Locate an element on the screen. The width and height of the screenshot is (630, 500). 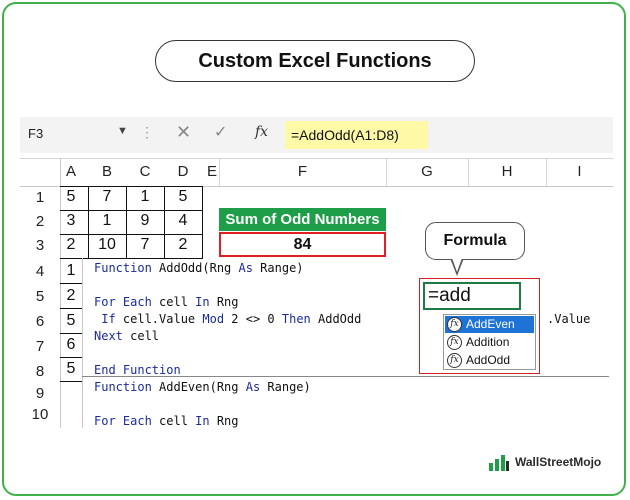
code-line-6: Function AddEven(Rng As Range) is located at coordinates (202, 387).